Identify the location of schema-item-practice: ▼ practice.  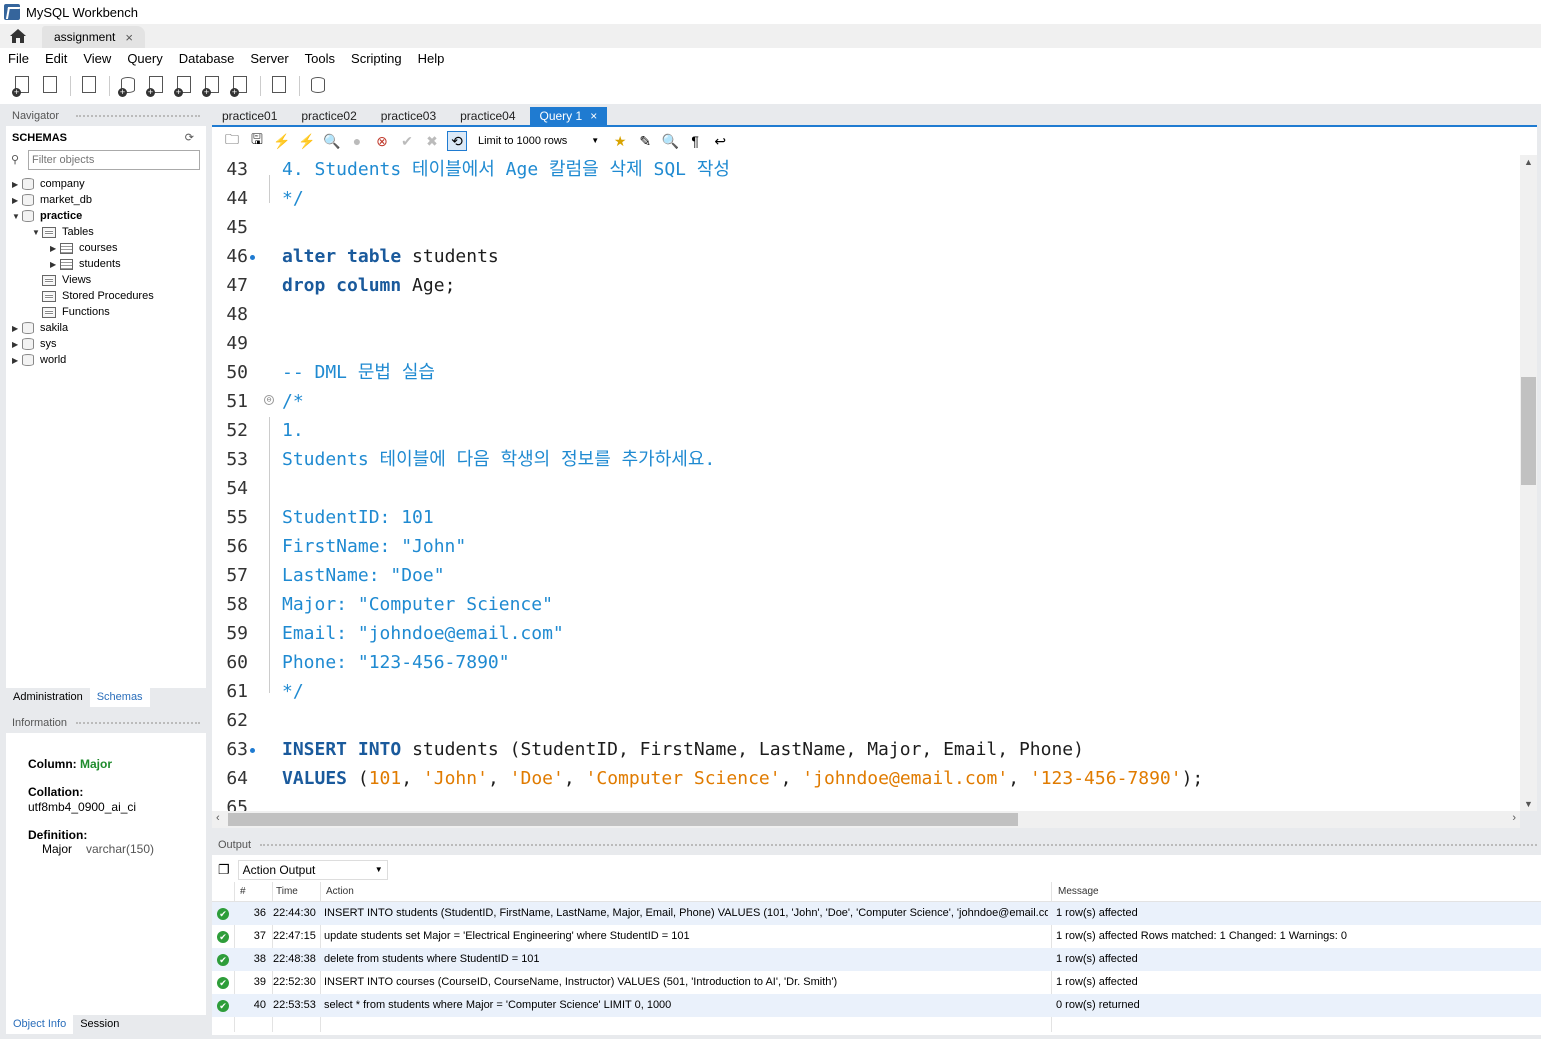
(47, 216).